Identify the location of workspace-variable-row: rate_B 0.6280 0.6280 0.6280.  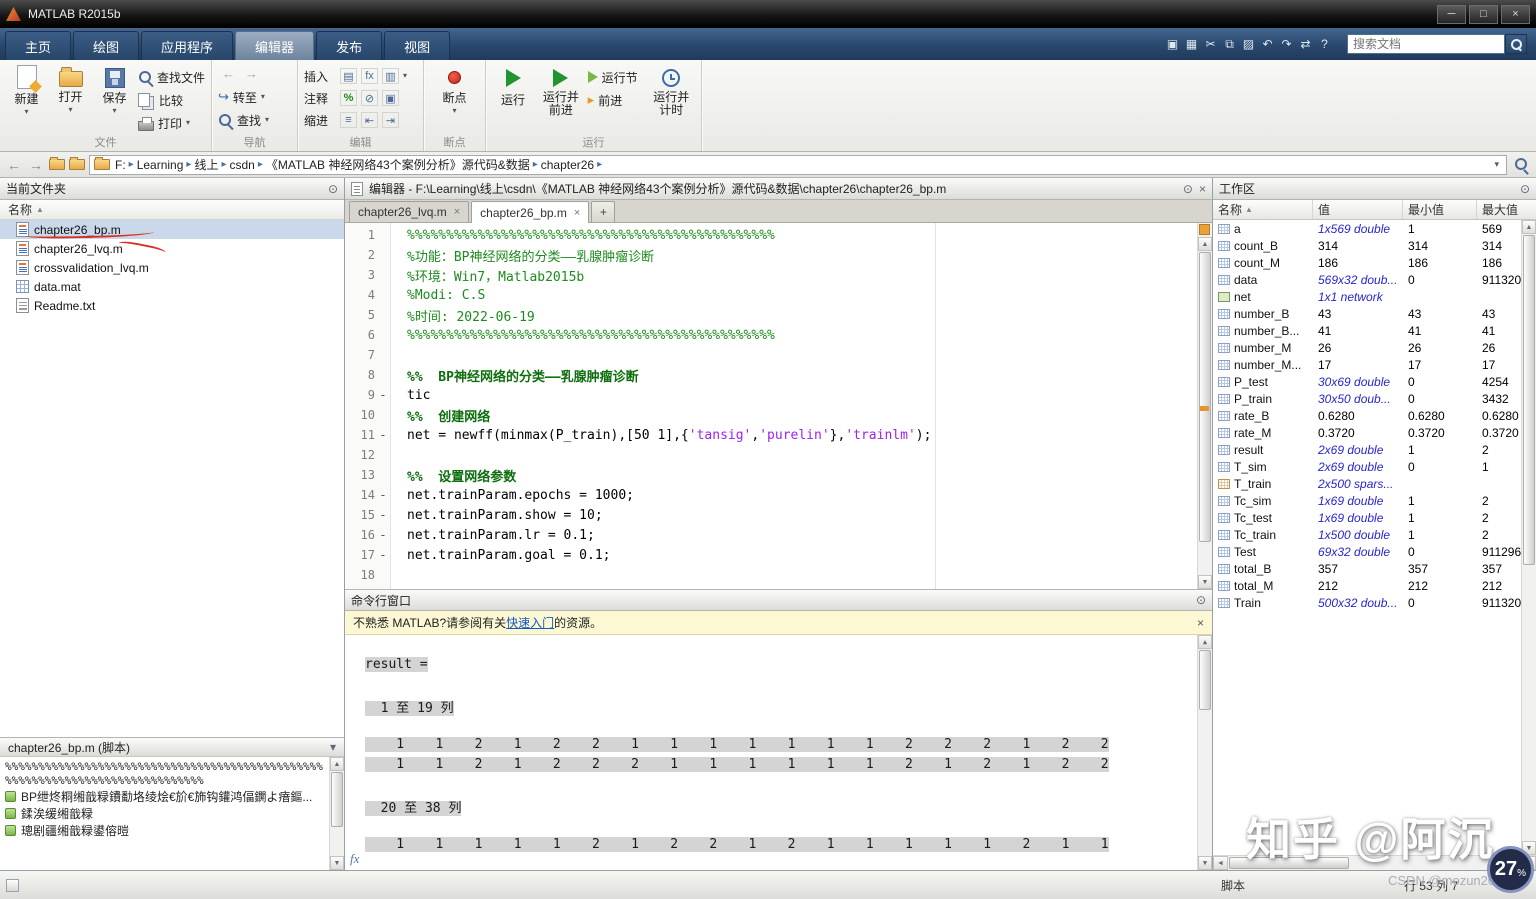
(1374, 415).